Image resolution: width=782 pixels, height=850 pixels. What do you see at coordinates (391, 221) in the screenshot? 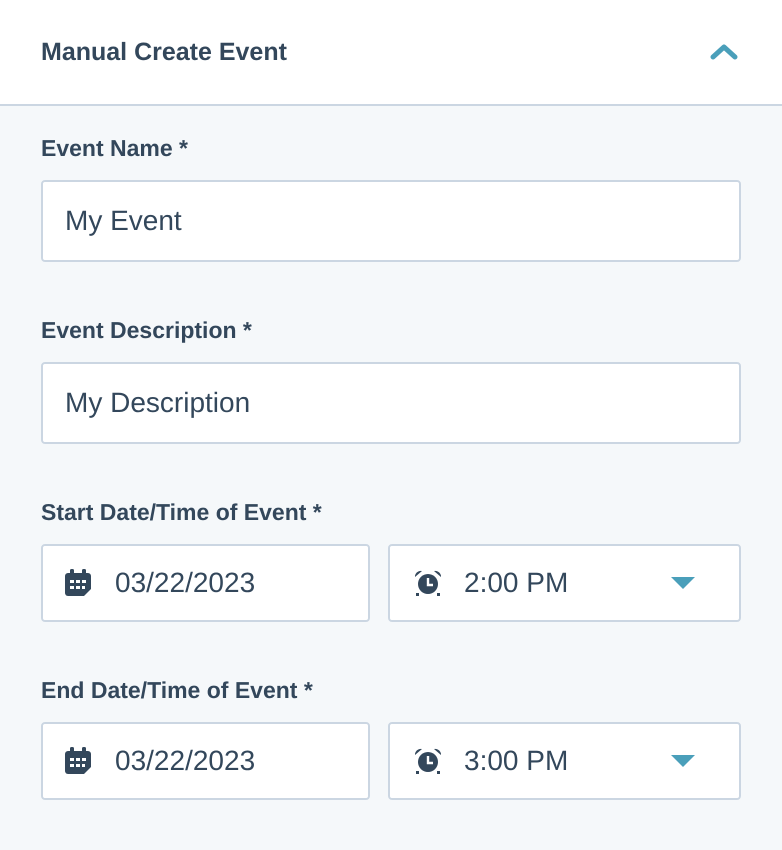
I see `text-field: My Event` at bounding box center [391, 221].